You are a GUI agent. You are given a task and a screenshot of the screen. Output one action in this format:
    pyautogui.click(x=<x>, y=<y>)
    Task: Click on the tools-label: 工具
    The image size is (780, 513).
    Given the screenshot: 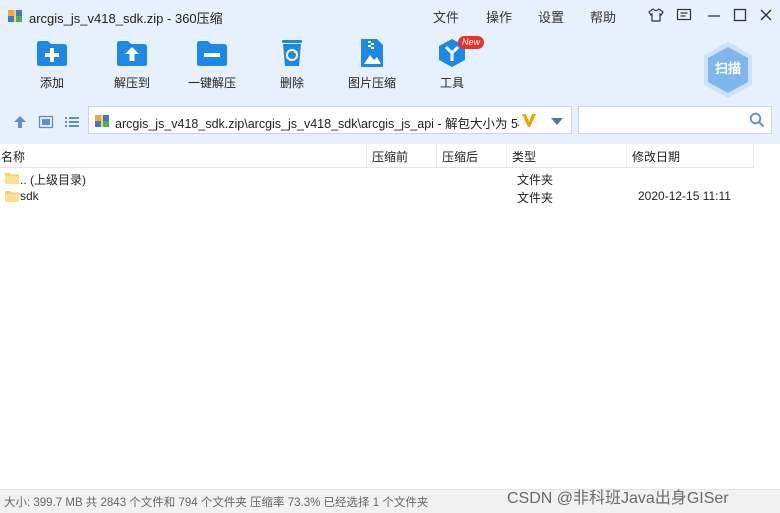 What is the action you would take?
    pyautogui.click(x=451, y=83)
    